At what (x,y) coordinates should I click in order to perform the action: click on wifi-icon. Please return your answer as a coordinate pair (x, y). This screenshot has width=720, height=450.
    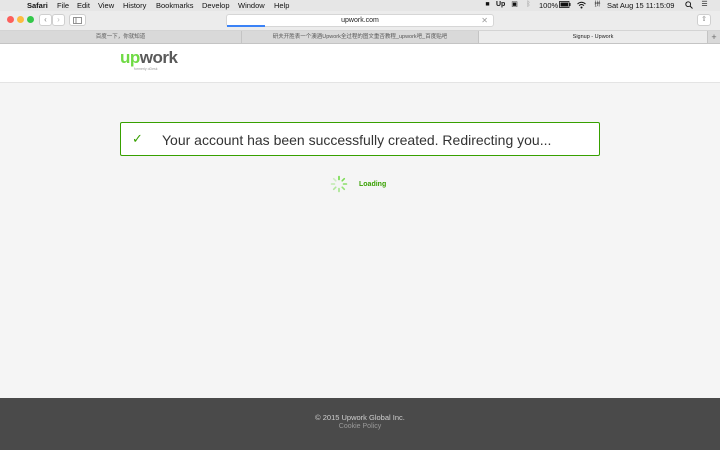
    Looking at the image, I should click on (581, 5).